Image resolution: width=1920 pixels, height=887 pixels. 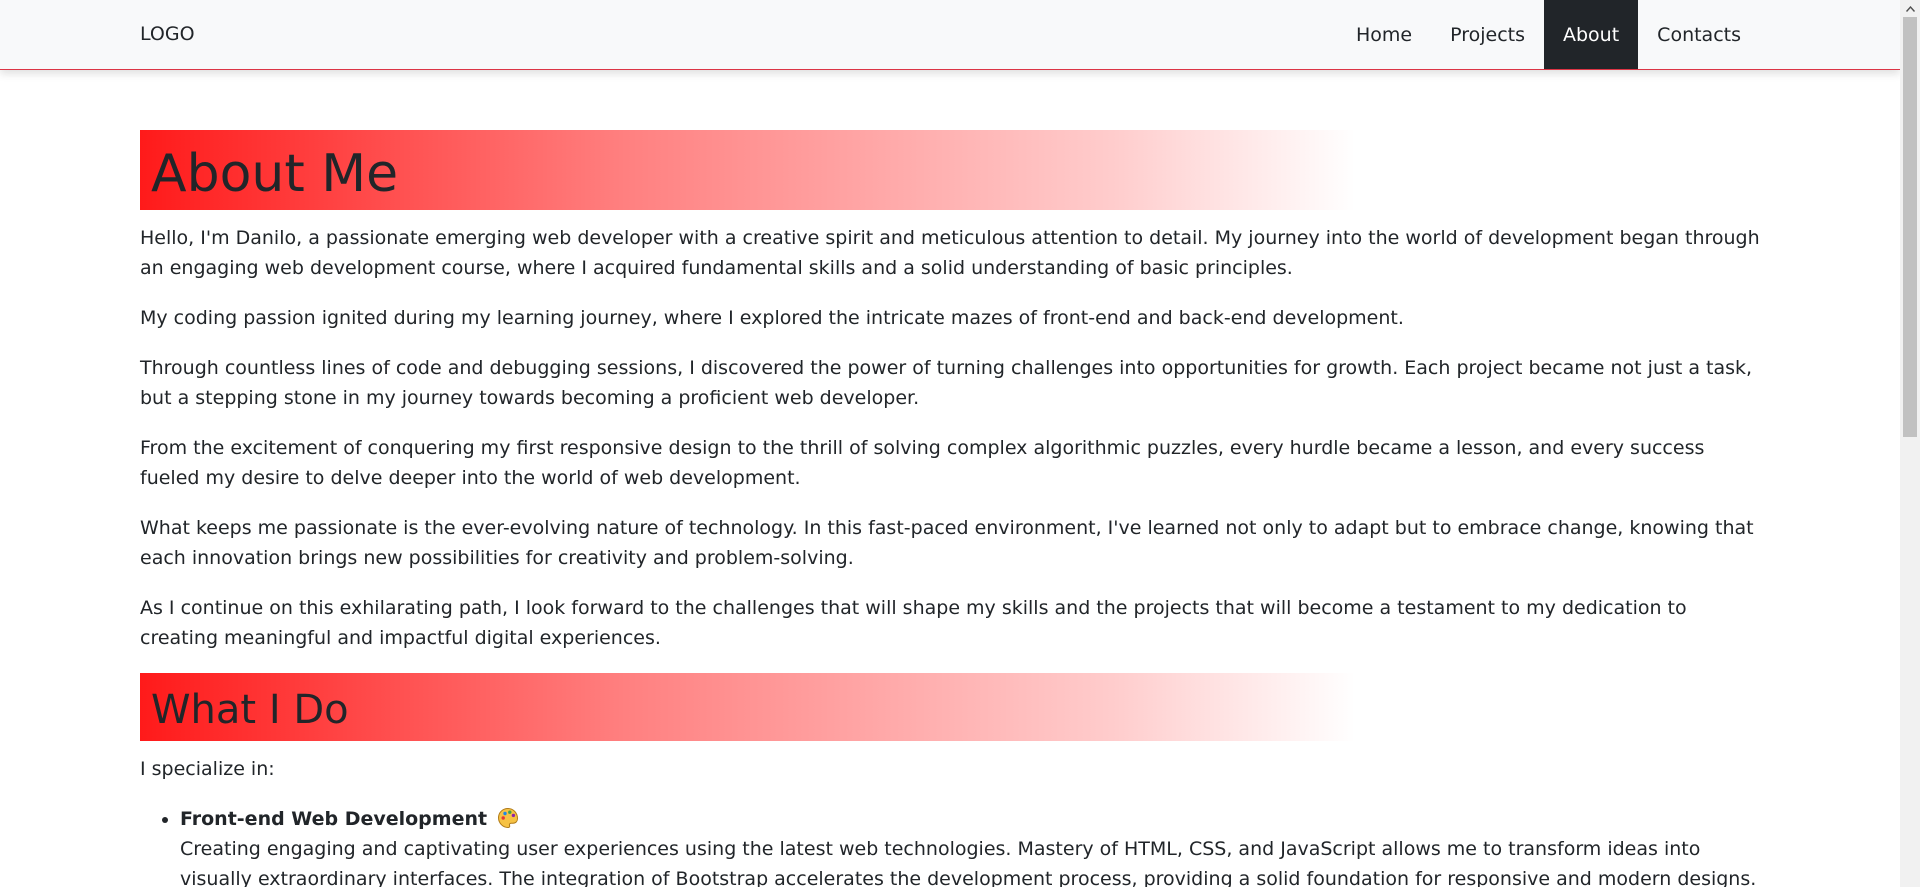 What do you see at coordinates (950, 170) in the screenshot?
I see `about-heading: About Me` at bounding box center [950, 170].